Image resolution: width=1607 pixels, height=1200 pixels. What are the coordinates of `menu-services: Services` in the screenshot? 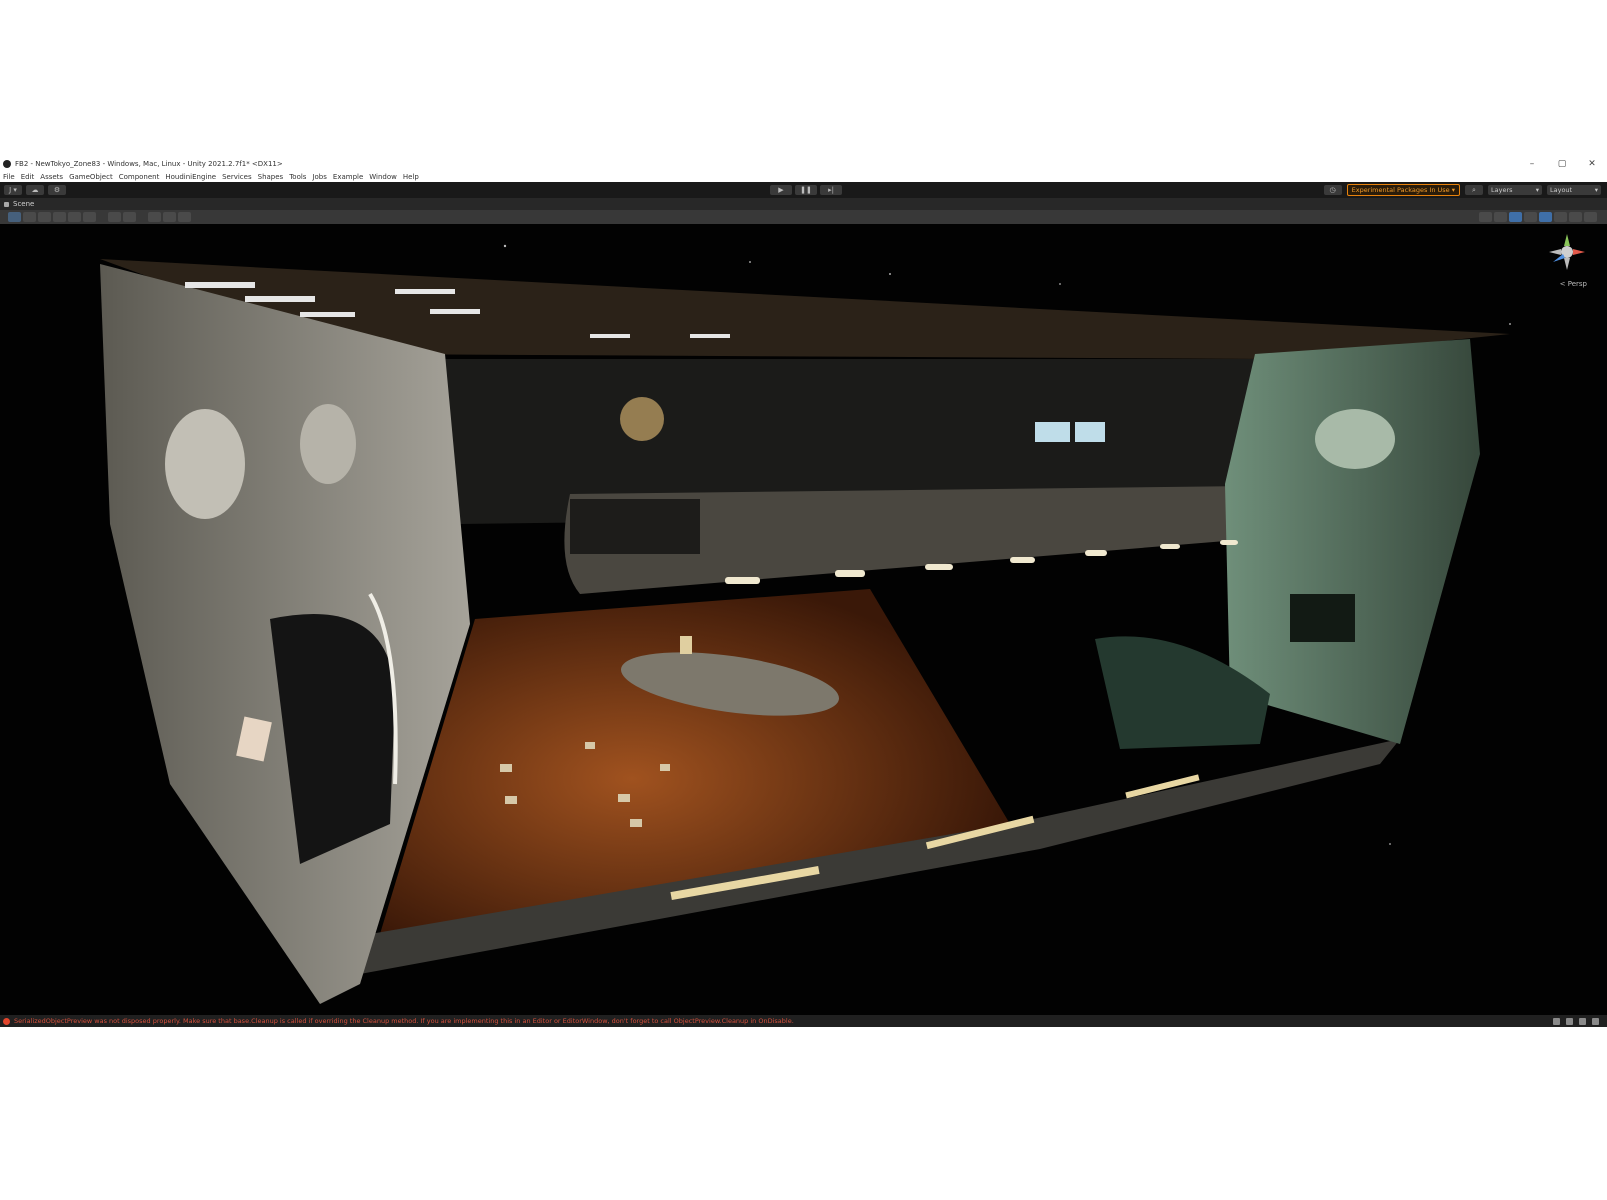 It's located at (237, 177).